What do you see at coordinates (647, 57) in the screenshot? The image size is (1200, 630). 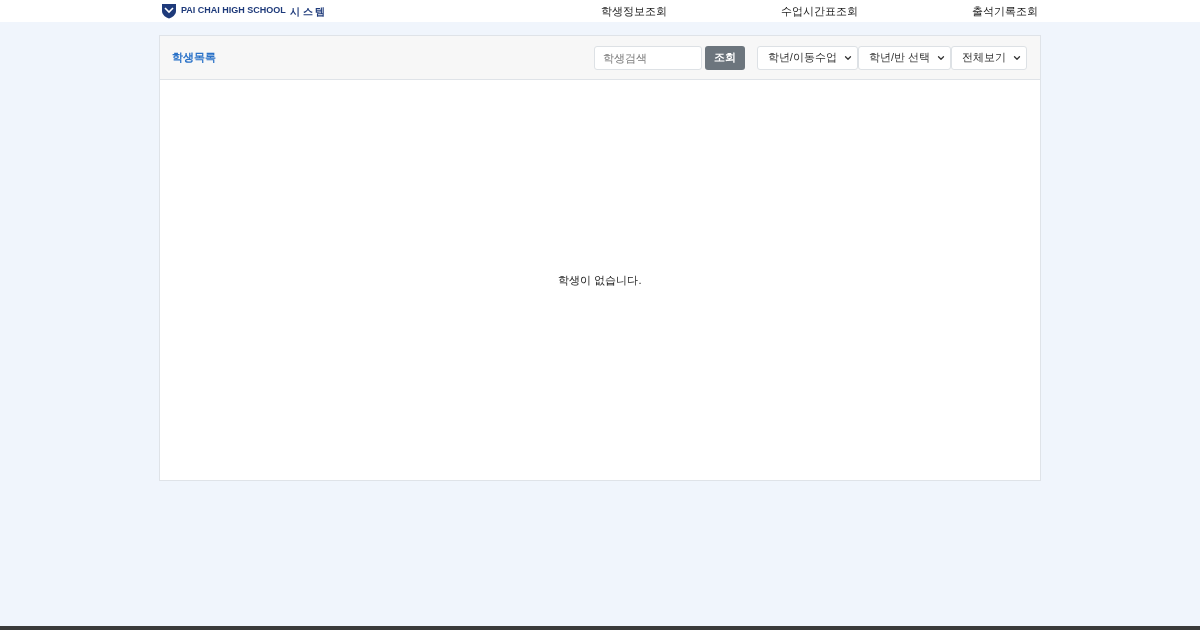 I see `search-field: 학생검색` at bounding box center [647, 57].